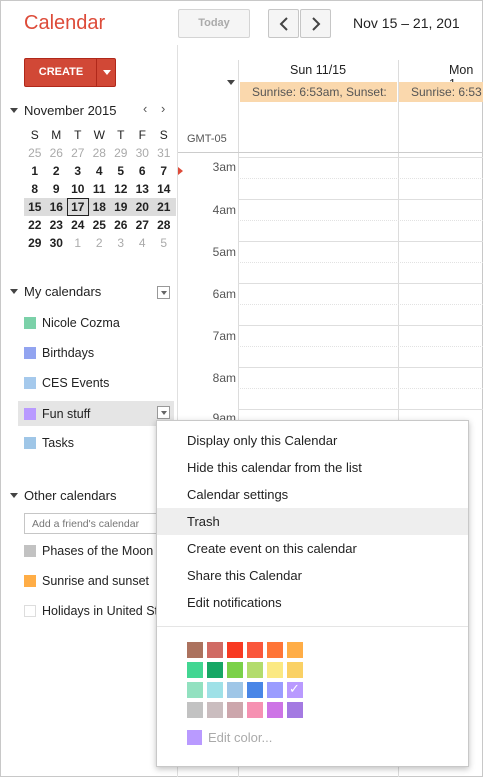 The image size is (483, 777). Describe the element at coordinates (99, 523) in the screenshot. I see `add-friend-calendar-input` at that location.